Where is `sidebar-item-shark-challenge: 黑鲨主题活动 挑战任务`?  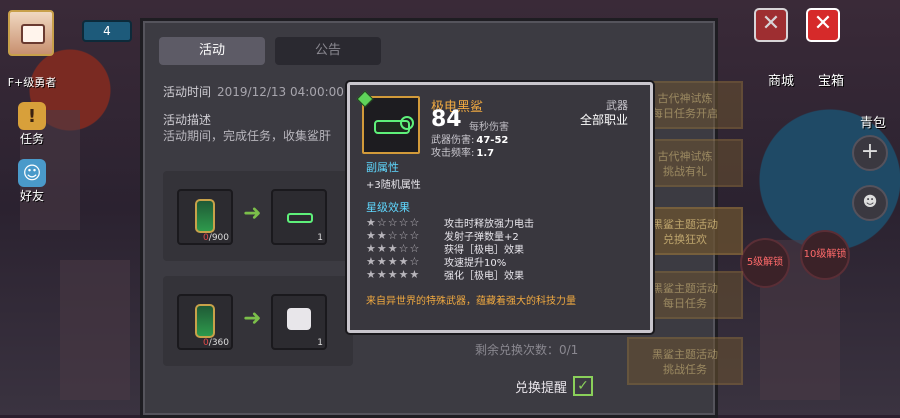
sidebar-item-shark-challenge: 黑鲨主题活动 挑战任务 is located at coordinates (685, 361).